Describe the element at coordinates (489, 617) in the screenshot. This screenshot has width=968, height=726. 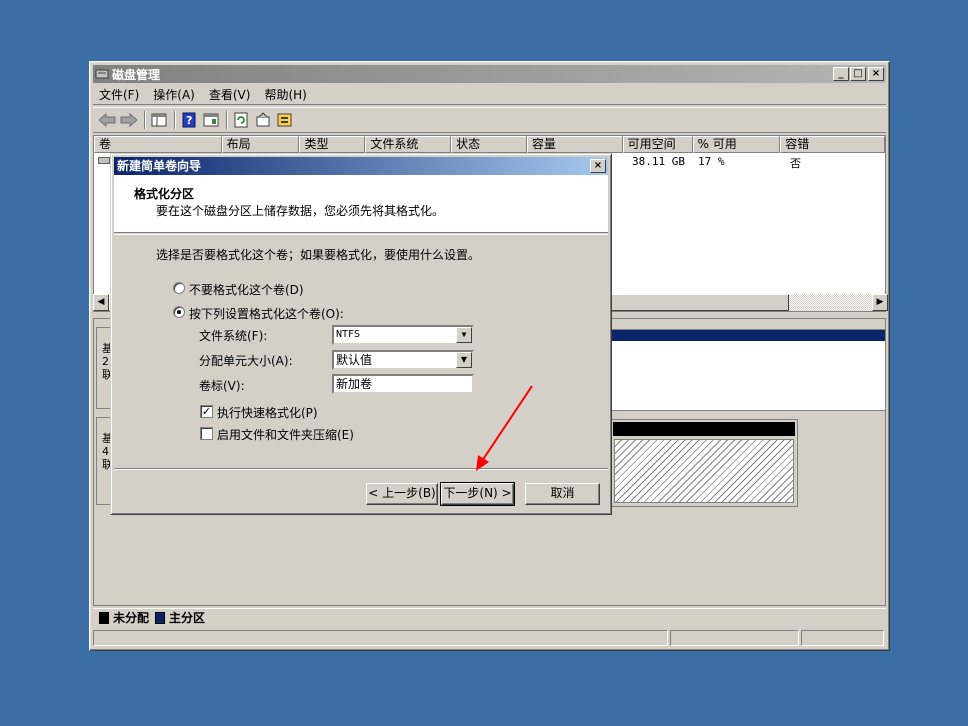
I see `legend: 未分配 主分区` at that location.